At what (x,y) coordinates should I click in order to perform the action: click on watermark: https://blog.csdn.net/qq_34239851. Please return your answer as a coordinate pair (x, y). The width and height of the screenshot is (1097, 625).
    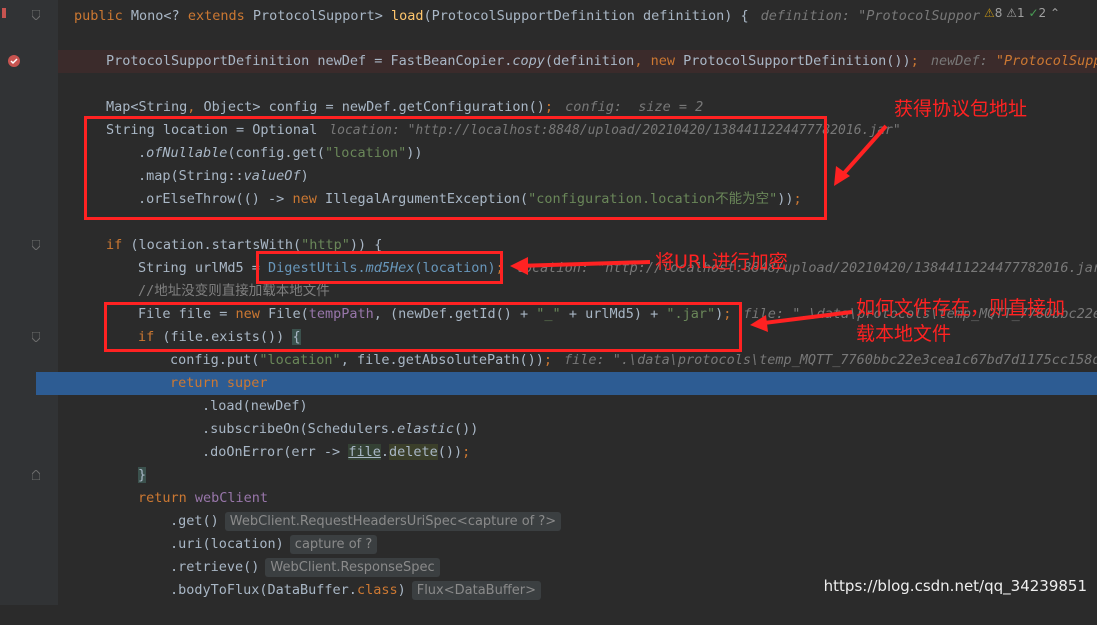
    Looking at the image, I should click on (955, 586).